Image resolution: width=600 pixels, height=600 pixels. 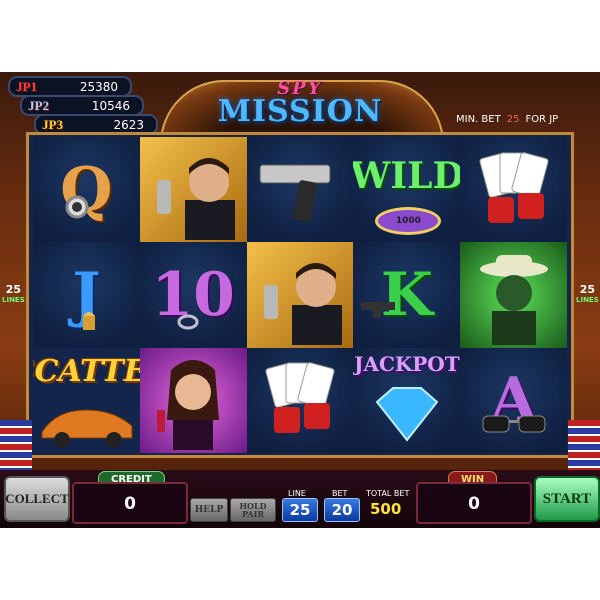 What do you see at coordinates (300, 111) in the screenshot?
I see `title-mission: MISSION` at bounding box center [300, 111].